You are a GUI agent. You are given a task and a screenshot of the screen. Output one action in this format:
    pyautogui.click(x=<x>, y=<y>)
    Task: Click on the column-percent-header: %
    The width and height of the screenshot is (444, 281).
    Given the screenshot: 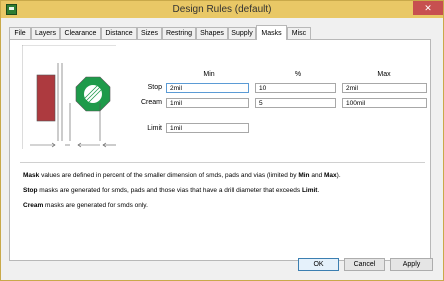 What is the action you would take?
    pyautogui.click(x=298, y=74)
    